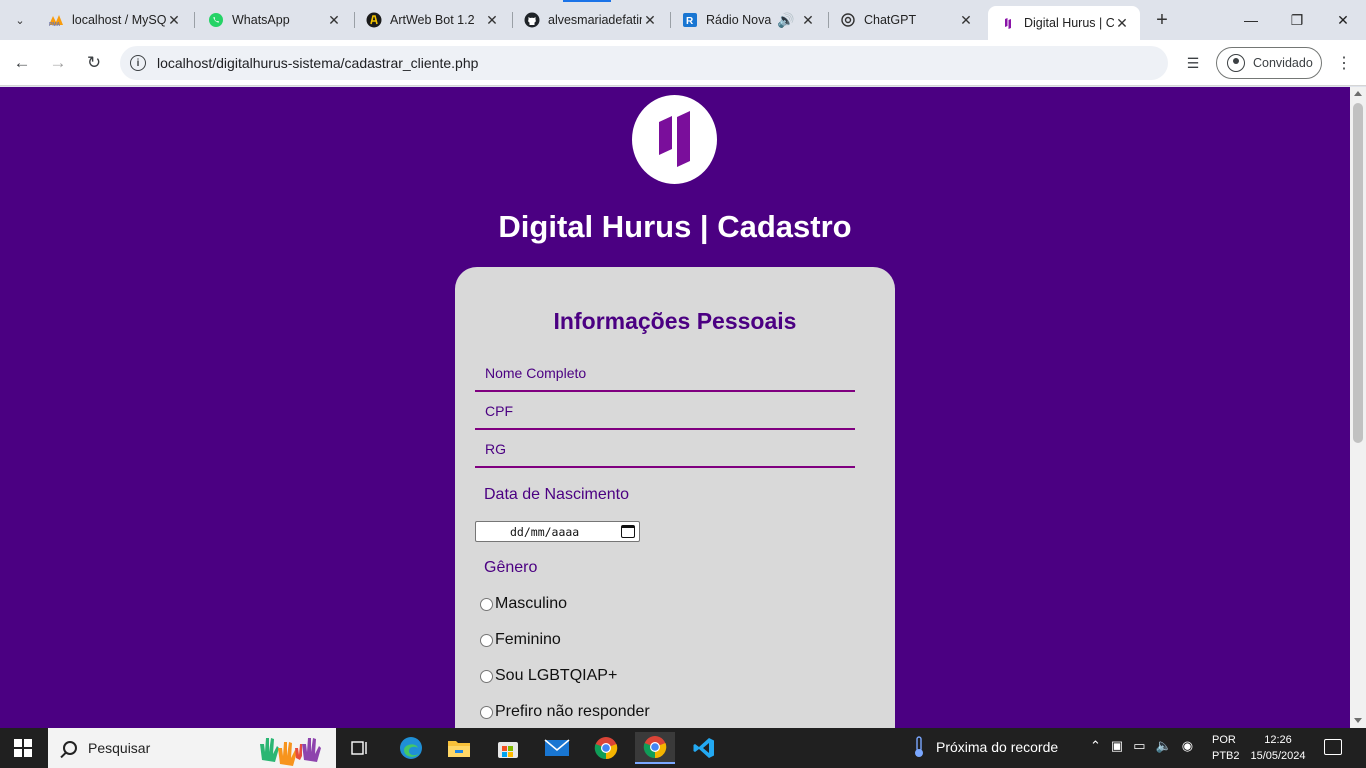 The width and height of the screenshot is (1366, 768). What do you see at coordinates (520, 640) in the screenshot?
I see `gender-option-feminino: Feminino` at bounding box center [520, 640].